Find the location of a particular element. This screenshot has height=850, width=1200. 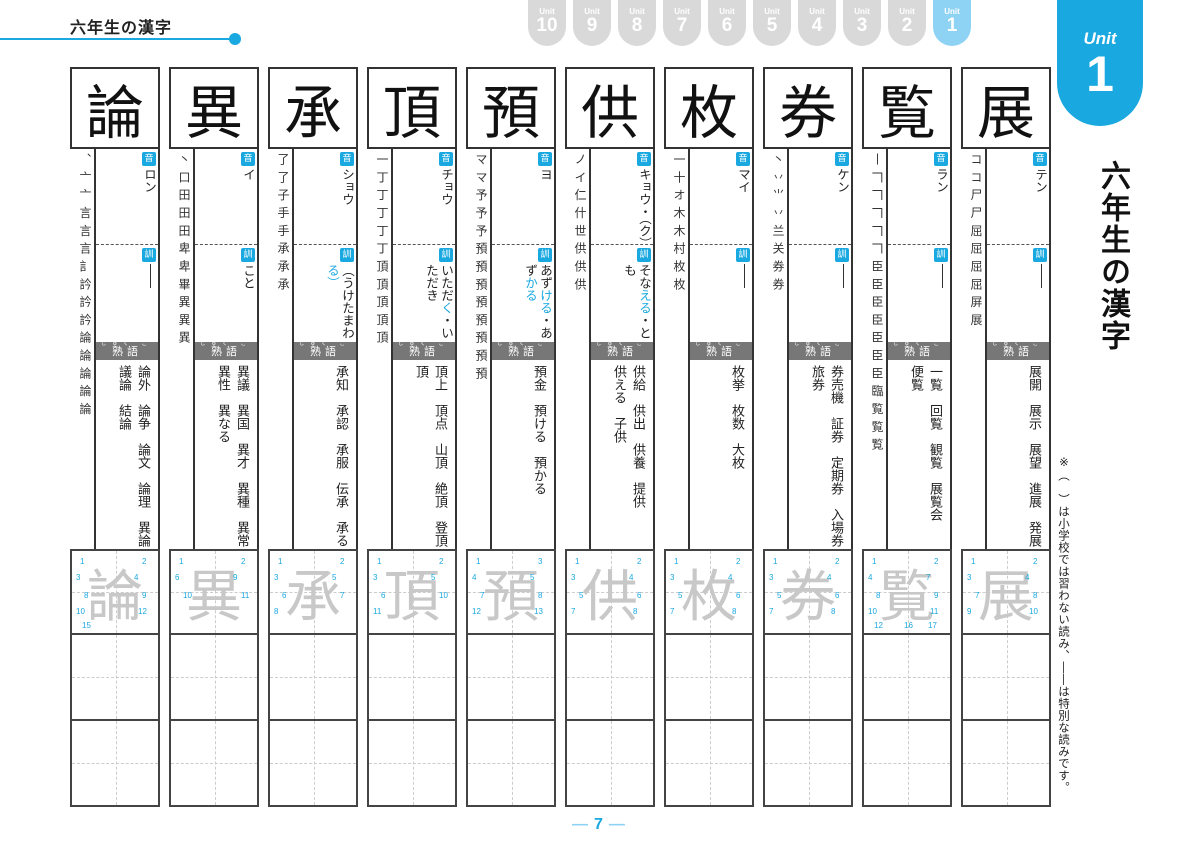

unit-tab-10: Unit 10 is located at coordinates (547, 23).